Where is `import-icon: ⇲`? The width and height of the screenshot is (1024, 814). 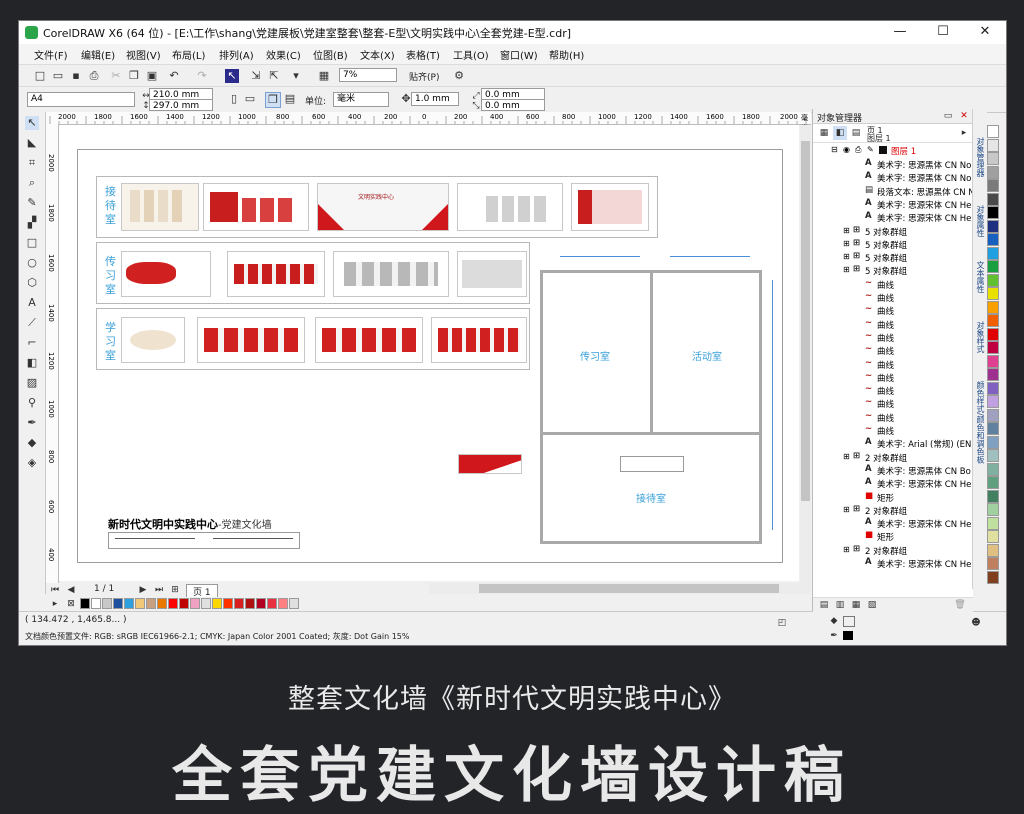 import-icon: ⇲ is located at coordinates (256, 76).